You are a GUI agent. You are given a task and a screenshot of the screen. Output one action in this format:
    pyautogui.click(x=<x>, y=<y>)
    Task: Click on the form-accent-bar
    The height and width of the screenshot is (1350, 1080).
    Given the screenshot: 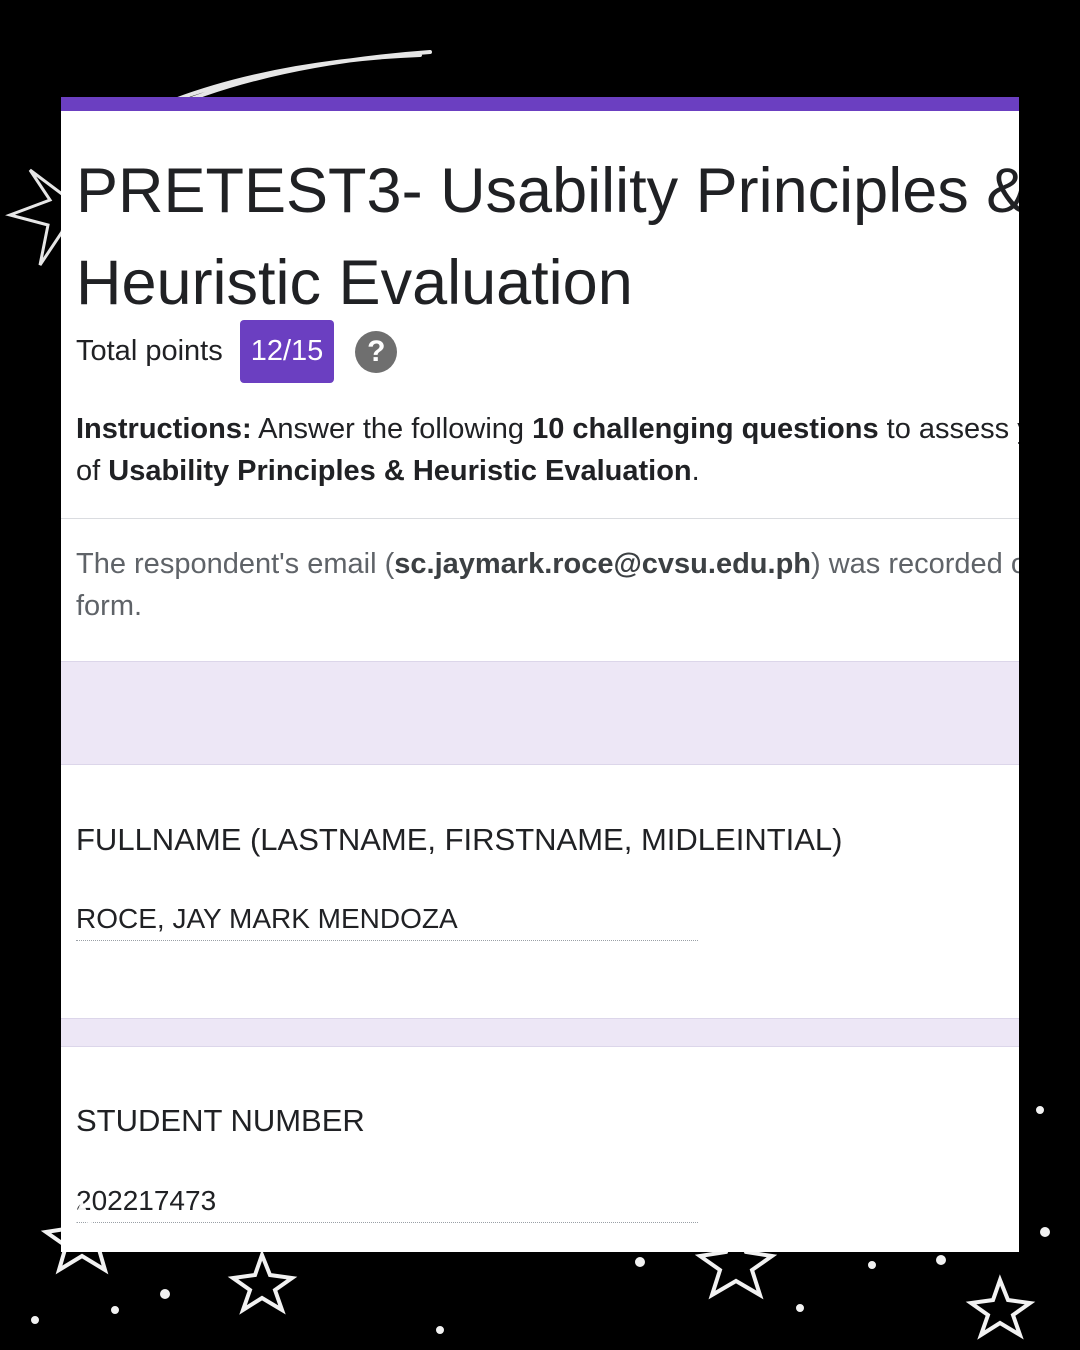 What is the action you would take?
    pyautogui.click(x=540, y=104)
    